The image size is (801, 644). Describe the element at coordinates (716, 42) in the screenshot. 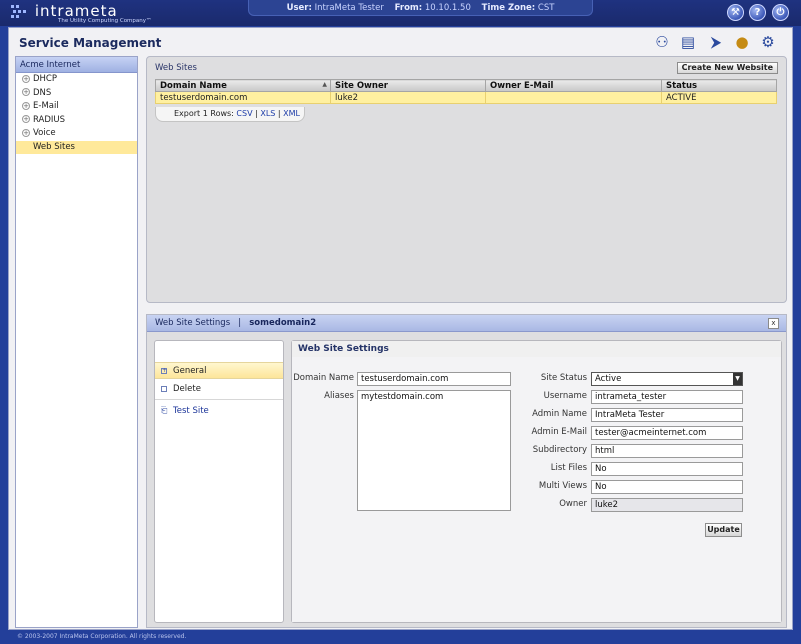

I see `network-icon: ⮞` at that location.